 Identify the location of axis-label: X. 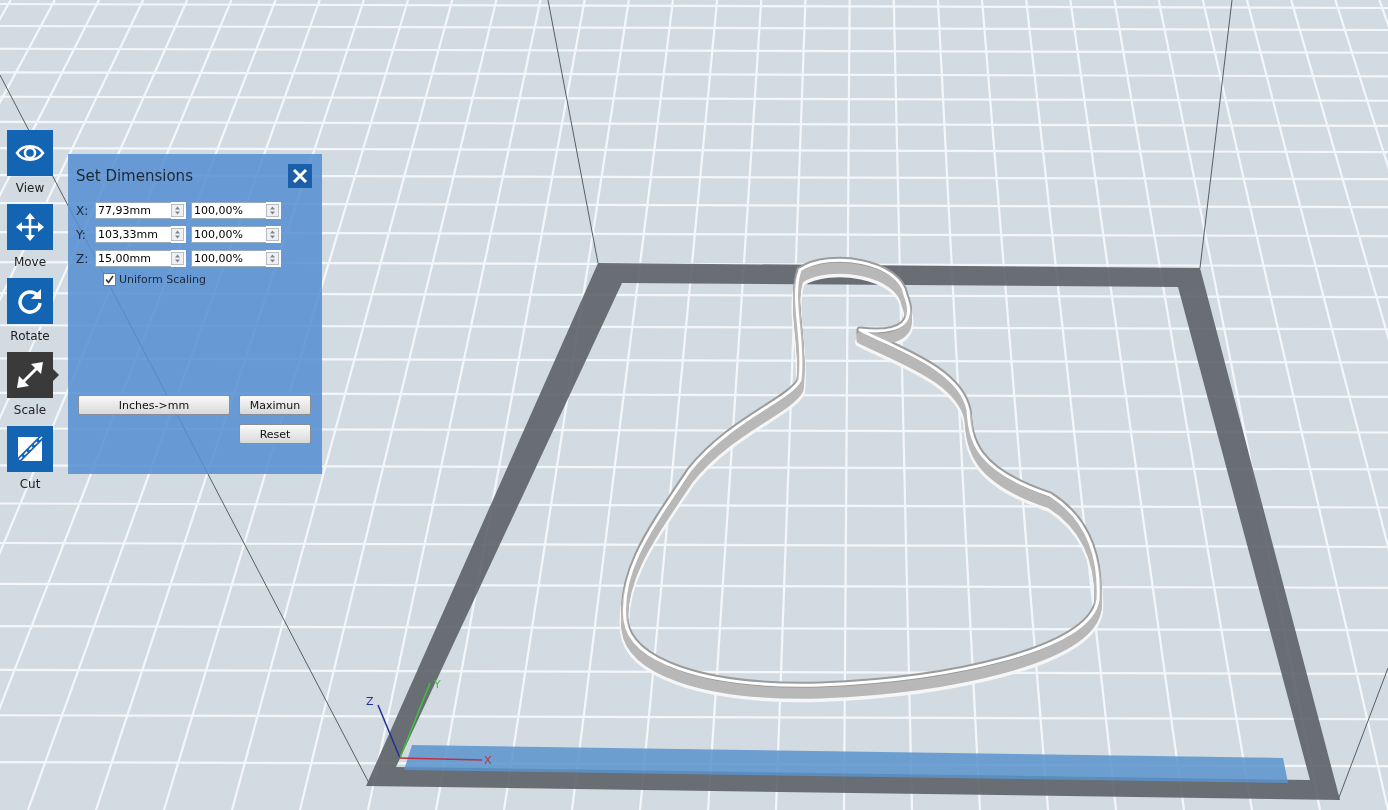
(488, 760).